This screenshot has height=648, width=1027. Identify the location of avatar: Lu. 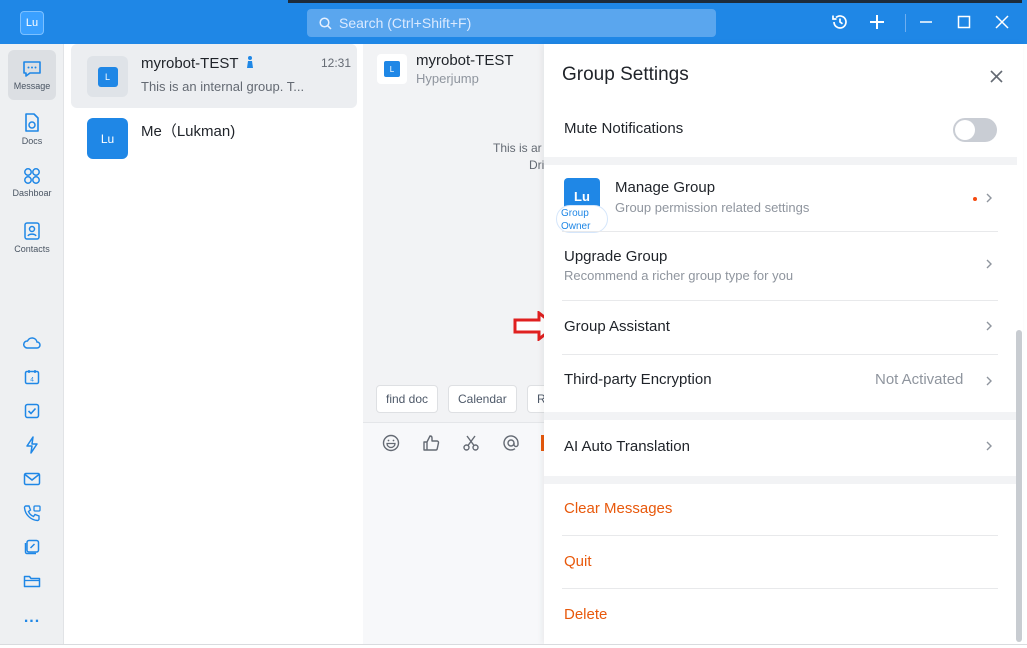
(107, 138).